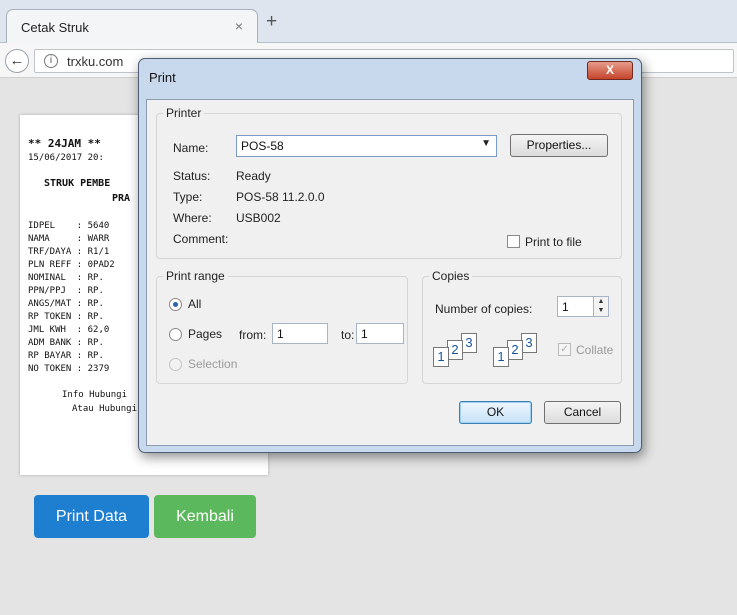 This screenshot has height=615, width=737. Describe the element at coordinates (17, 61) in the screenshot. I see `back-arrow-icon: ←` at that location.